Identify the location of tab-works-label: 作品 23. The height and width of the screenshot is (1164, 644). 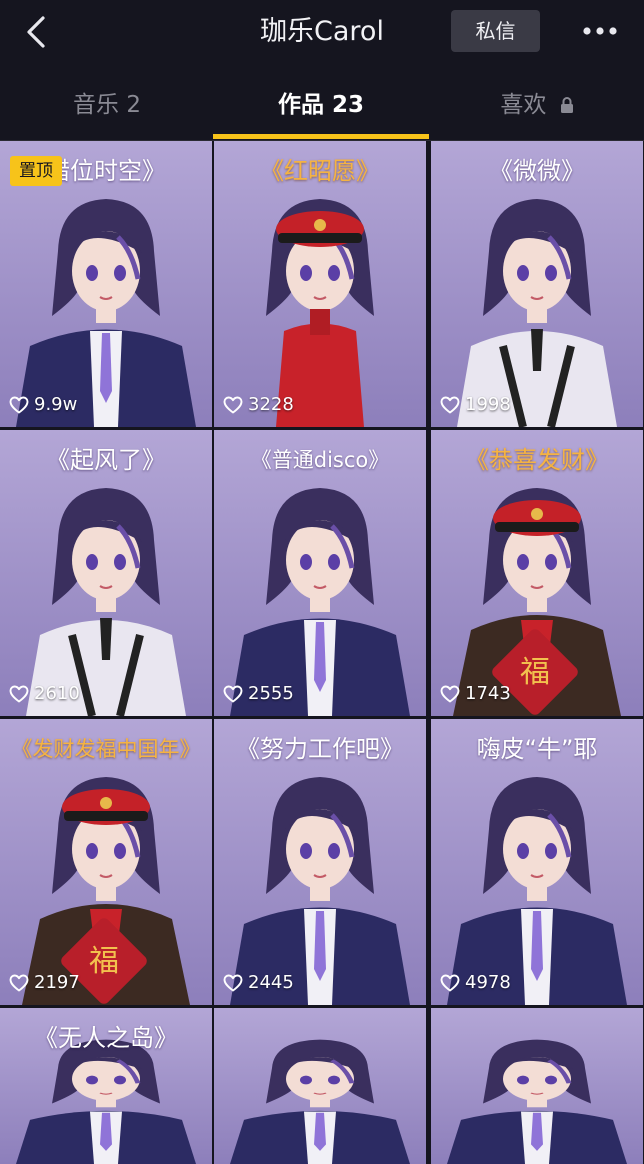
(320, 105).